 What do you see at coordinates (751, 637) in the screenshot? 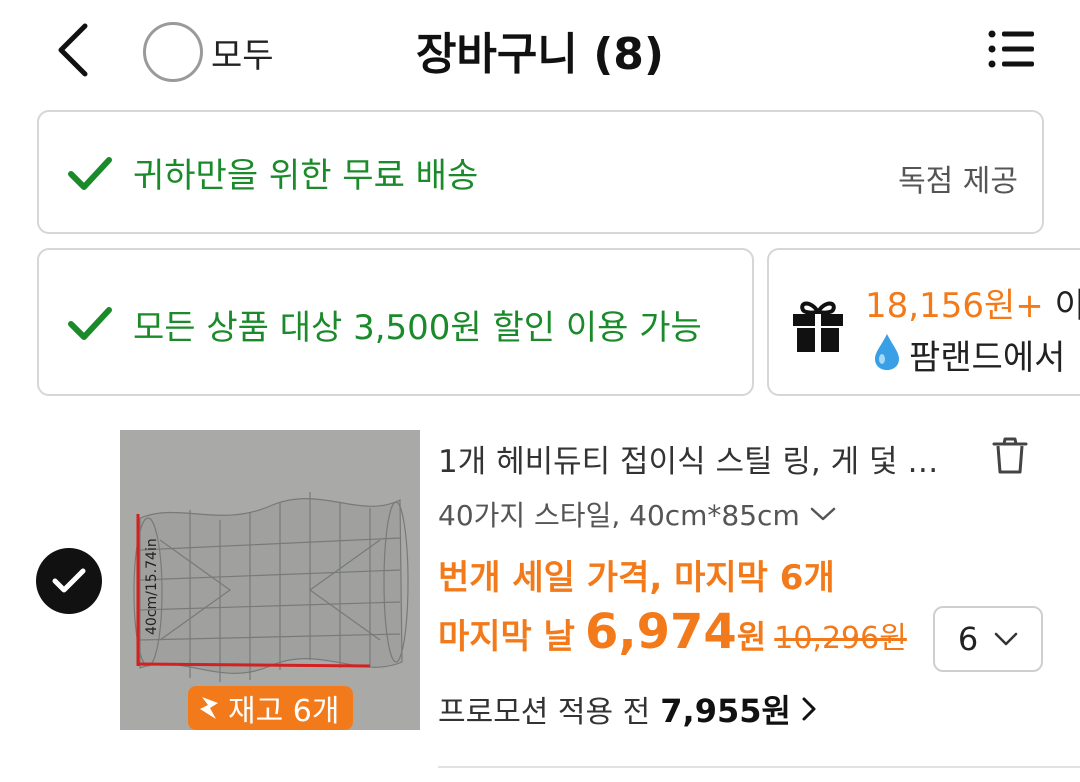
I see `price-unit: 원` at bounding box center [751, 637].